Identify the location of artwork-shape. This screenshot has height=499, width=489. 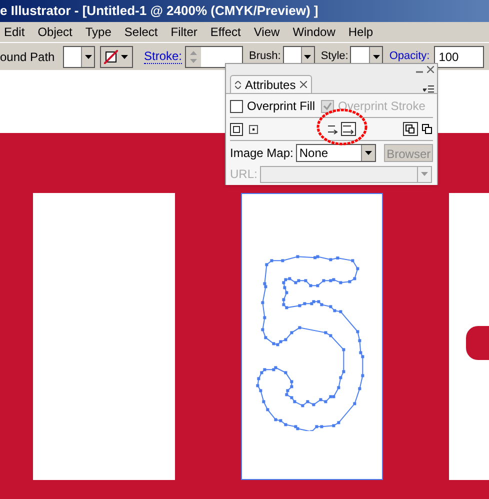
(477, 343).